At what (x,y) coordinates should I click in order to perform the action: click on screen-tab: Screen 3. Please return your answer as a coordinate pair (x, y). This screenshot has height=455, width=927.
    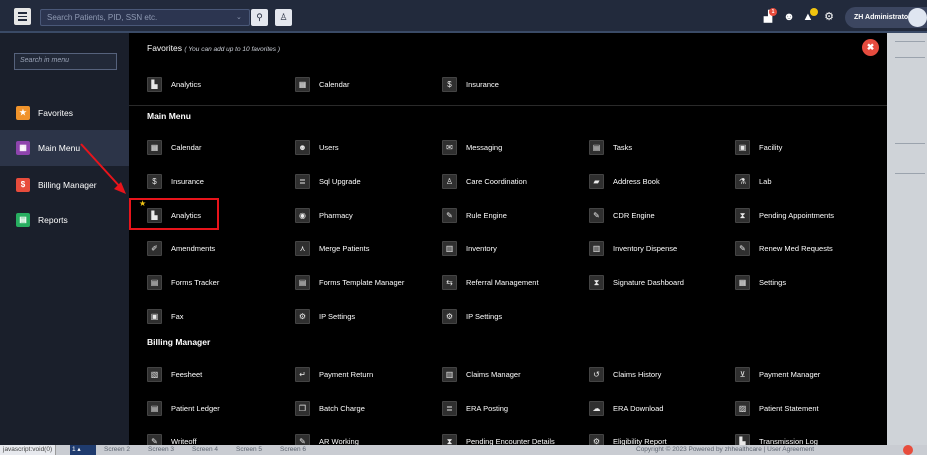
    Looking at the image, I should click on (161, 449).